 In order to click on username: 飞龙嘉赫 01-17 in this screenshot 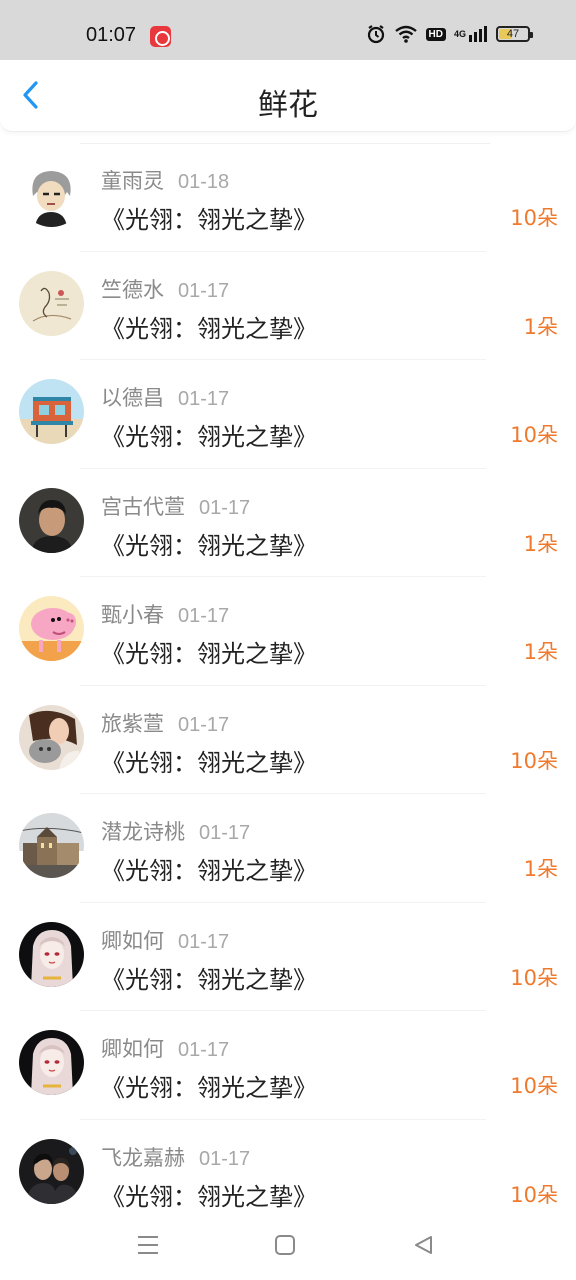, I will do `click(175, 1157)`.